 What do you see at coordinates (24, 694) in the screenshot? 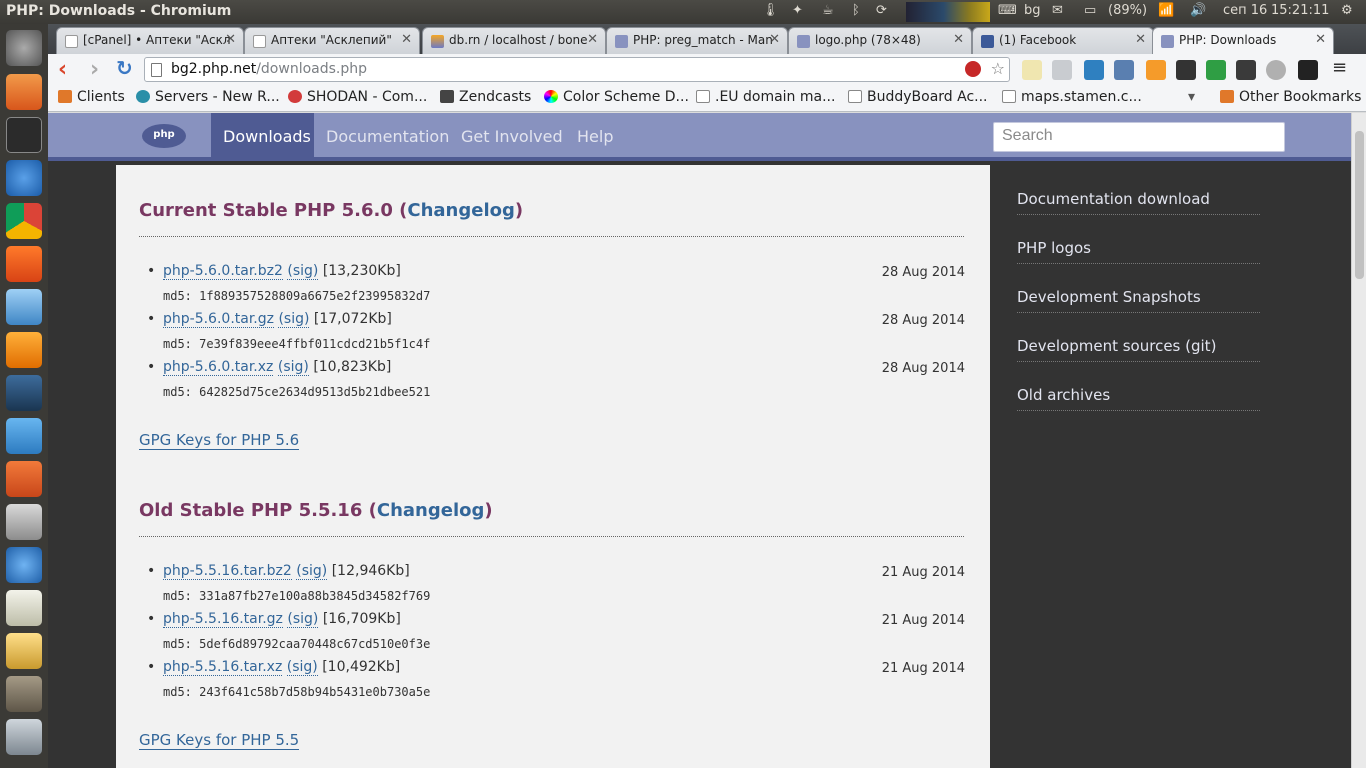
I see `gimp-icon` at bounding box center [24, 694].